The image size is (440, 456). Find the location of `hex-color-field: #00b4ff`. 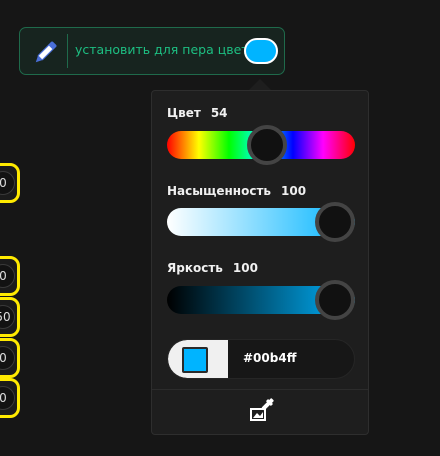

hex-color-field: #00b4ff is located at coordinates (261, 359).